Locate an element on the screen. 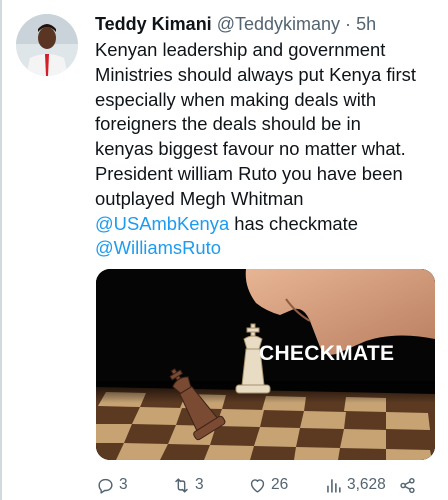 The height and width of the screenshot is (500, 448). retweet-button: 3 is located at coordinates (188, 485).